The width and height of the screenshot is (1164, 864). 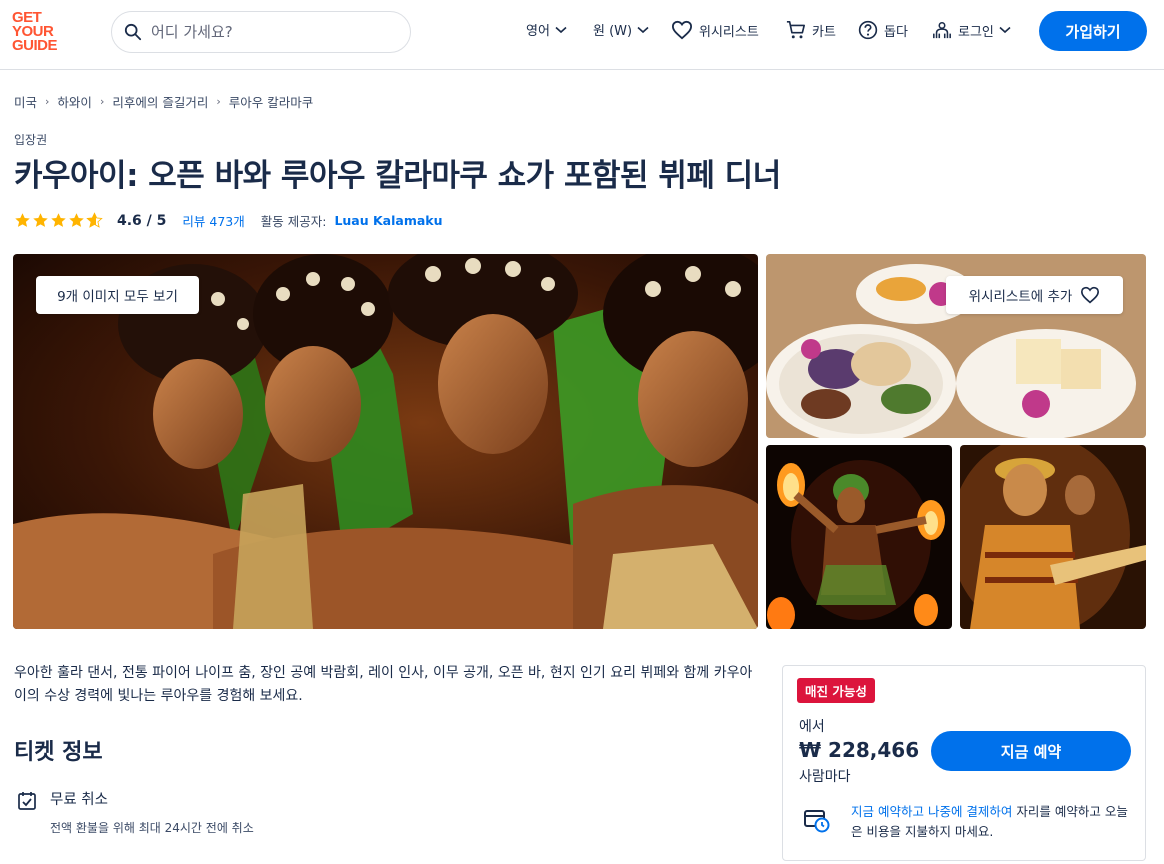 What do you see at coordinates (811, 30) in the screenshot?
I see `cart-link: 카트` at bounding box center [811, 30].